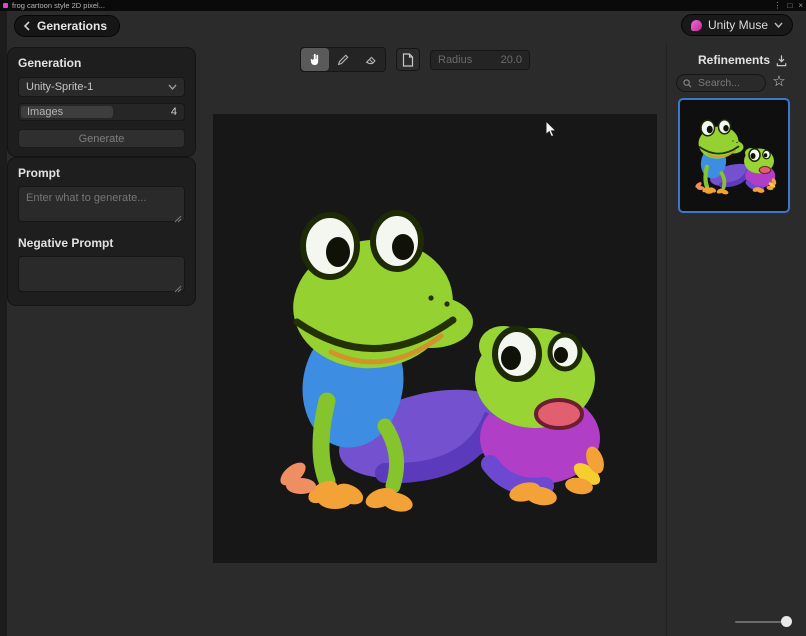 The height and width of the screenshot is (636, 806). I want to click on hand-icon, so click(315, 60).